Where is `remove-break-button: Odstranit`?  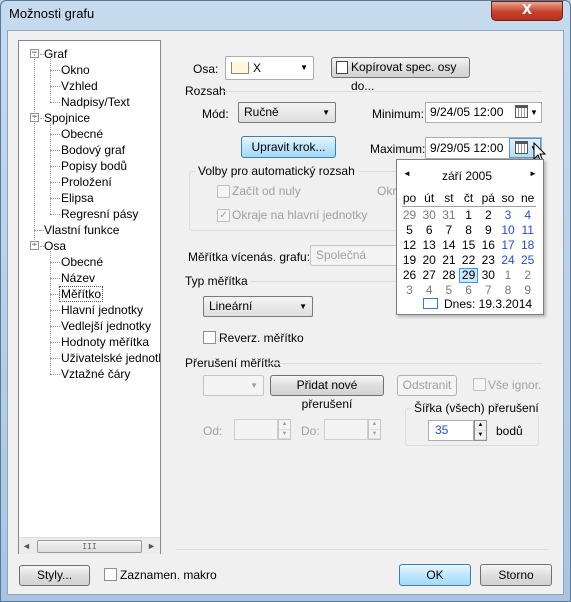 remove-break-button: Odstranit is located at coordinates (427, 385).